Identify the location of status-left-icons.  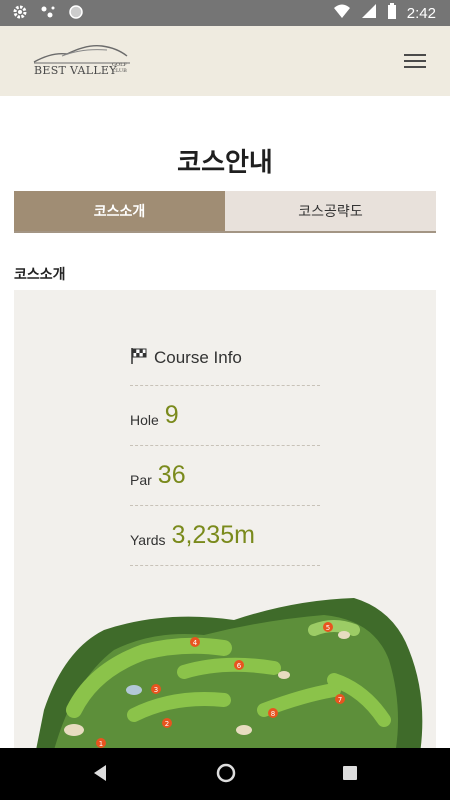
(48, 14).